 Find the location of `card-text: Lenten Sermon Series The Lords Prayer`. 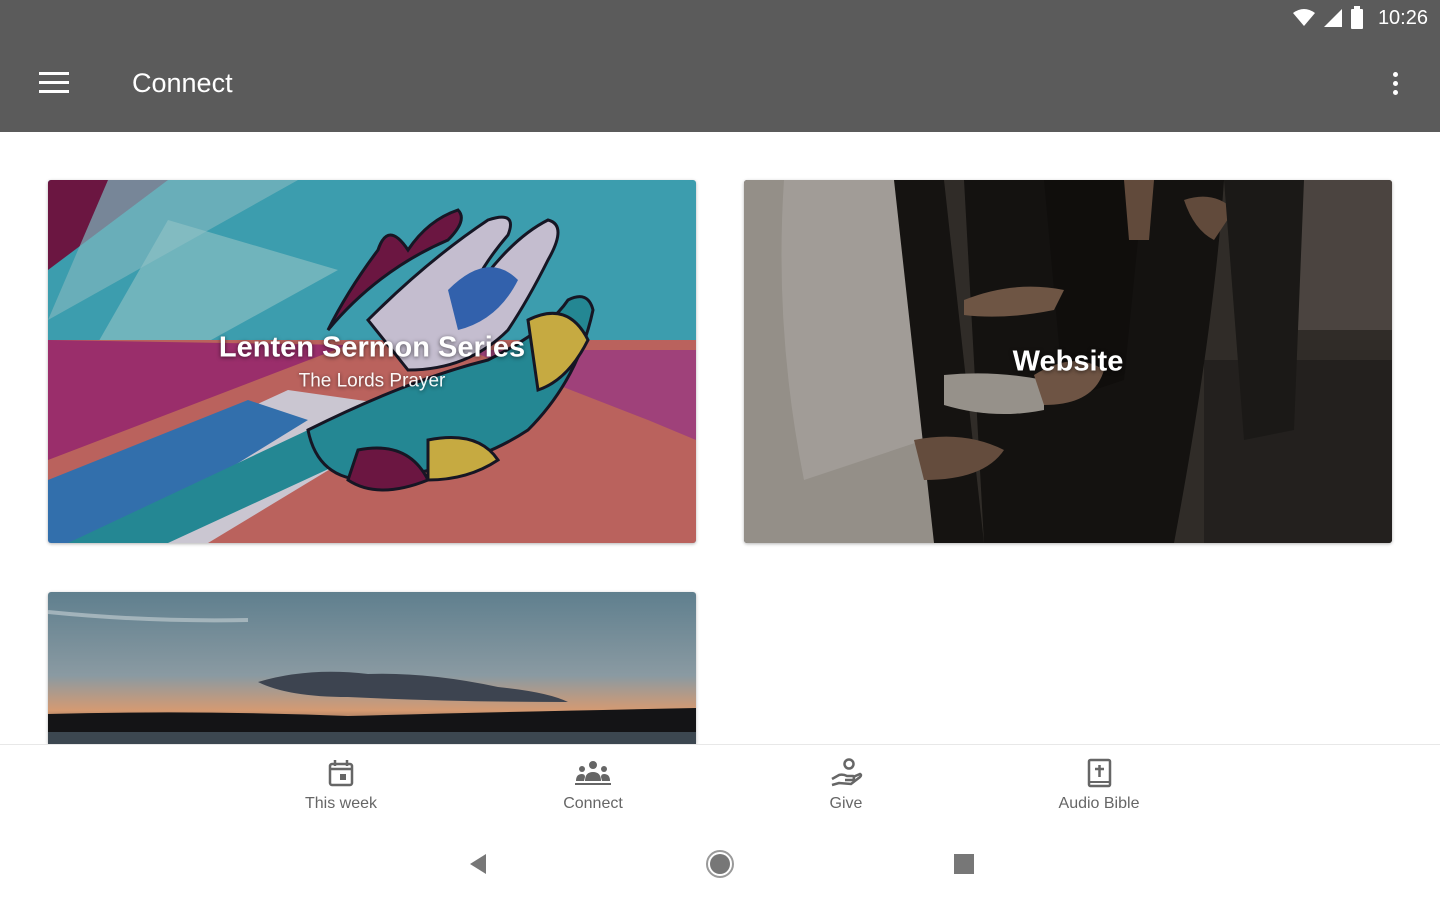

card-text: Lenten Sermon Series The Lords Prayer is located at coordinates (372, 361).